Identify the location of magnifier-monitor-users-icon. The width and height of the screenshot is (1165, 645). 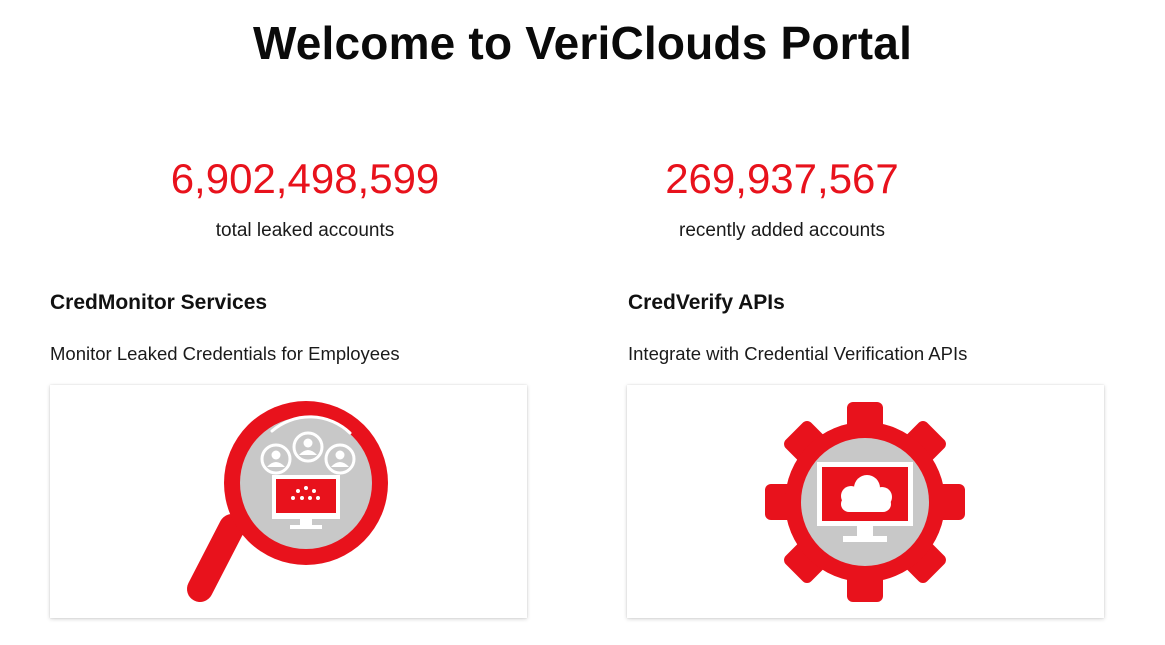
(287, 501).